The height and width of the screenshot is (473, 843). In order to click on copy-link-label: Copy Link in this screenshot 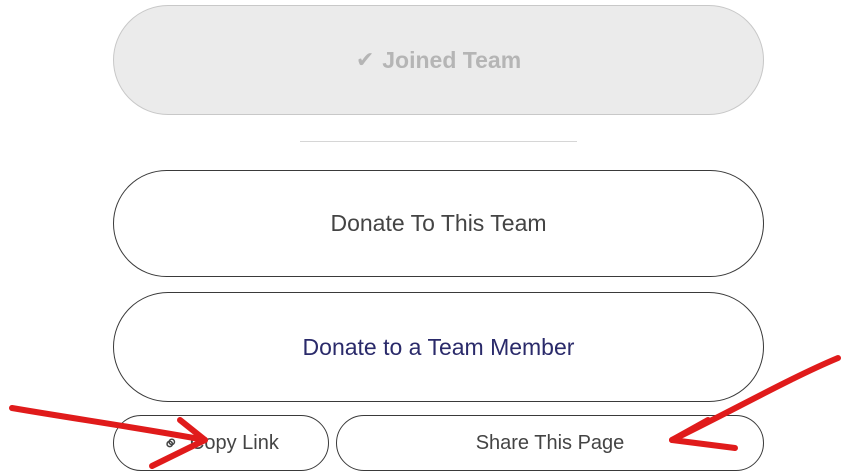, I will do `click(234, 442)`.